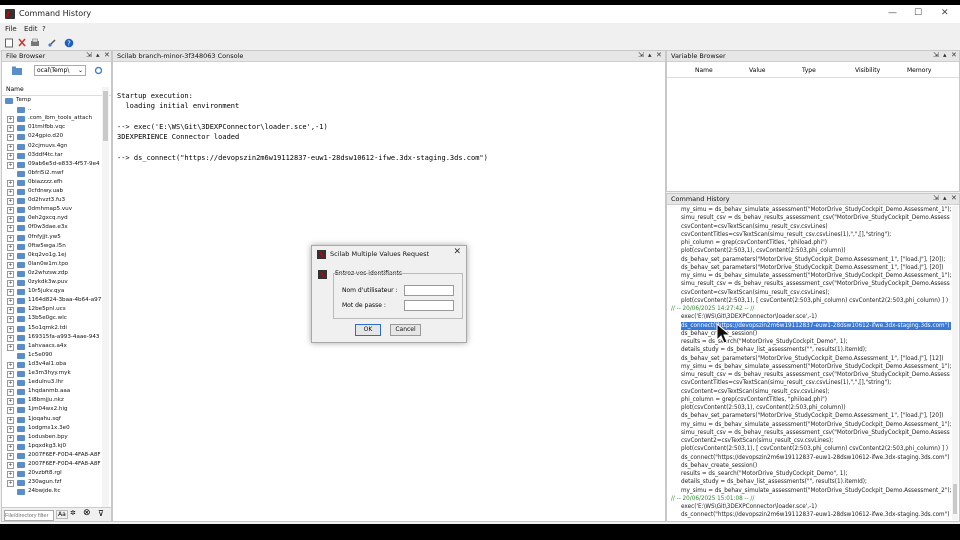 Image resolution: width=960 pixels, height=540 pixels. I want to click on maximize-button: ☐, so click(918, 13).